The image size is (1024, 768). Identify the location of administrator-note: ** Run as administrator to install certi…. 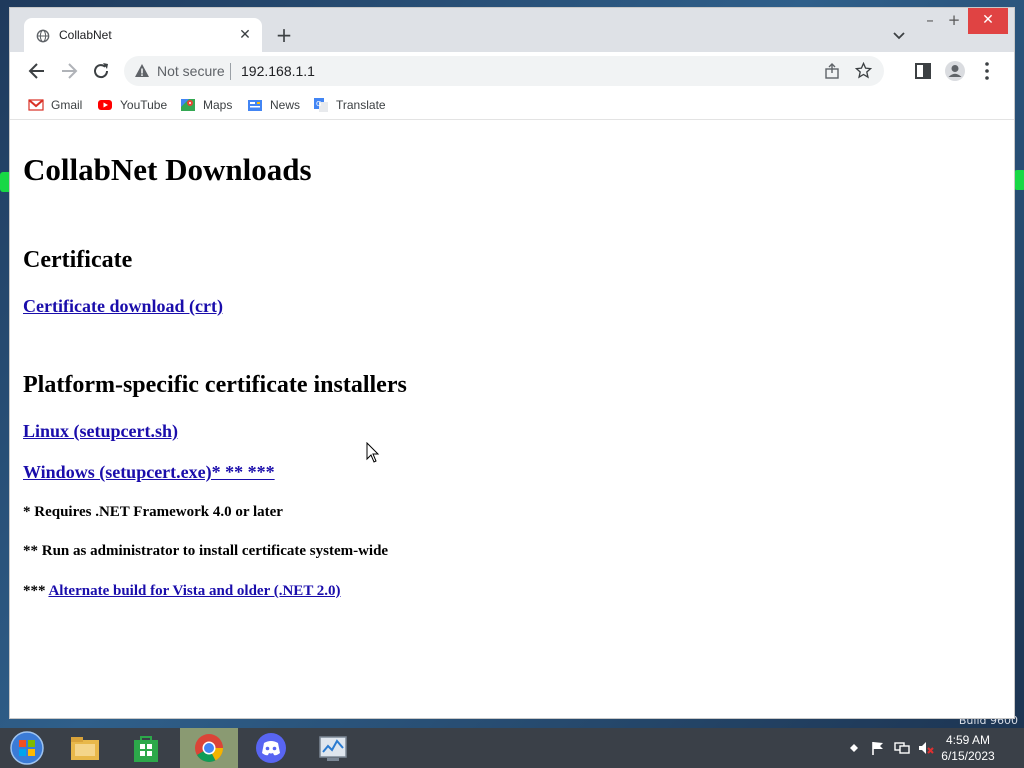
(206, 551).